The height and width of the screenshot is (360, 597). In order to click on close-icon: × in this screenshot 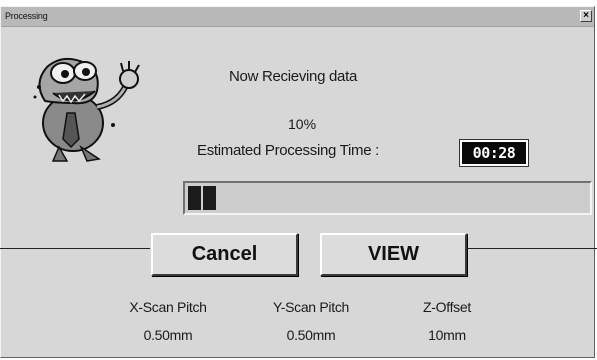, I will do `click(586, 16)`.